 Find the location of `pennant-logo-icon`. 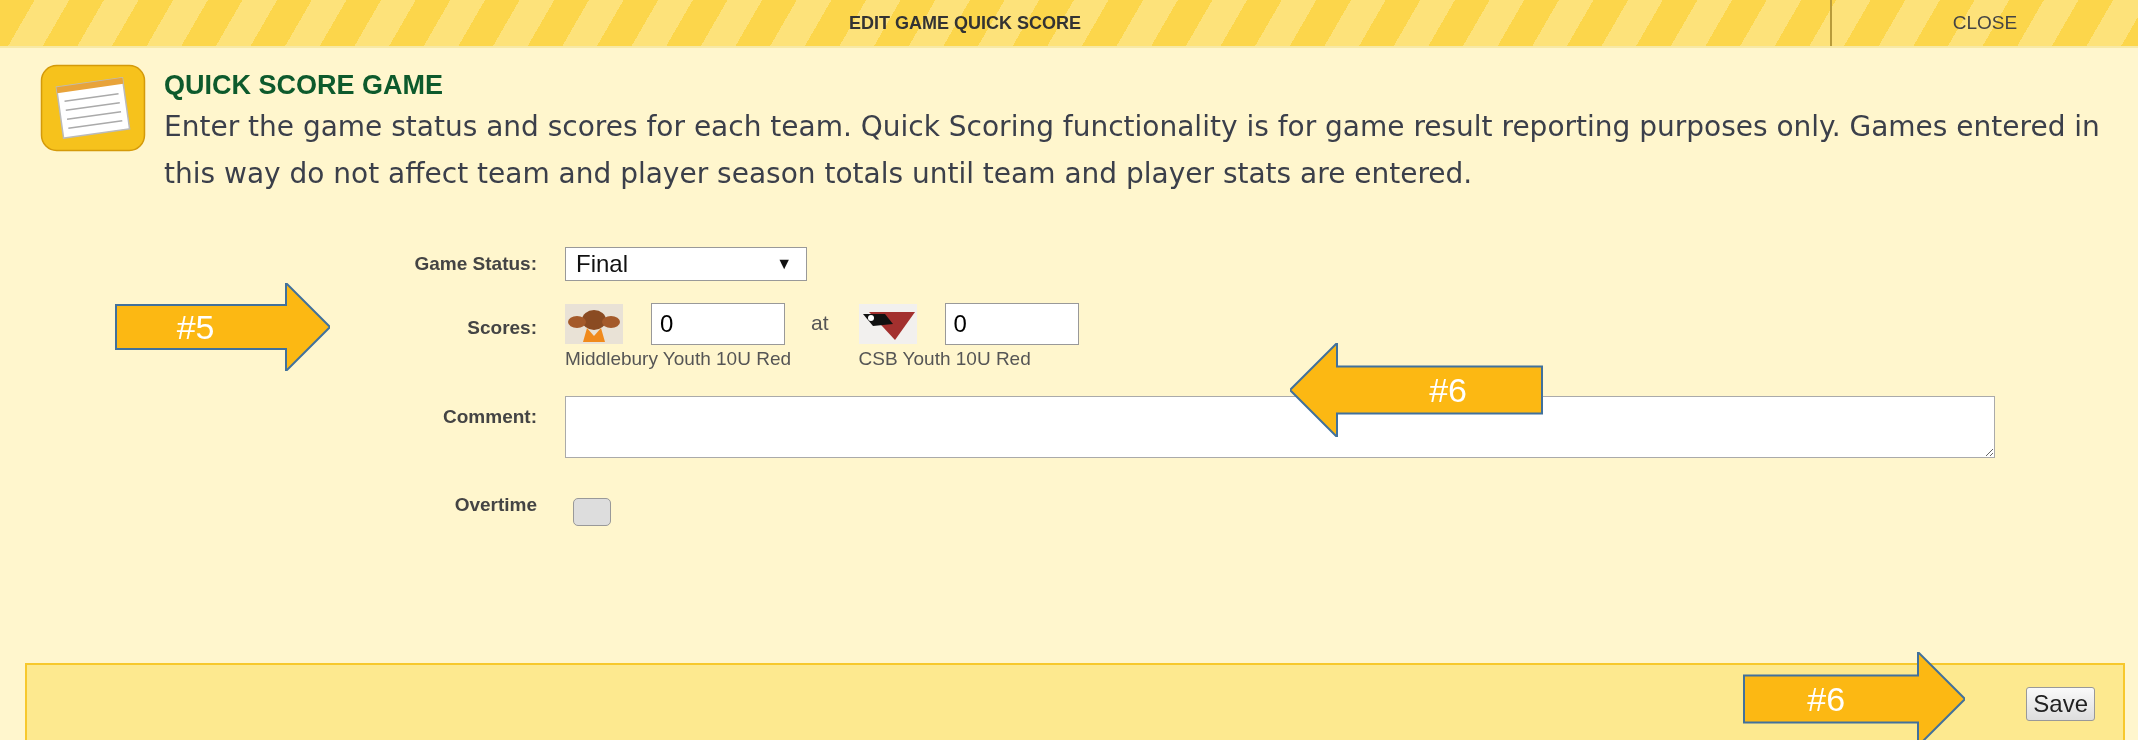

pennant-logo-icon is located at coordinates (887, 324).